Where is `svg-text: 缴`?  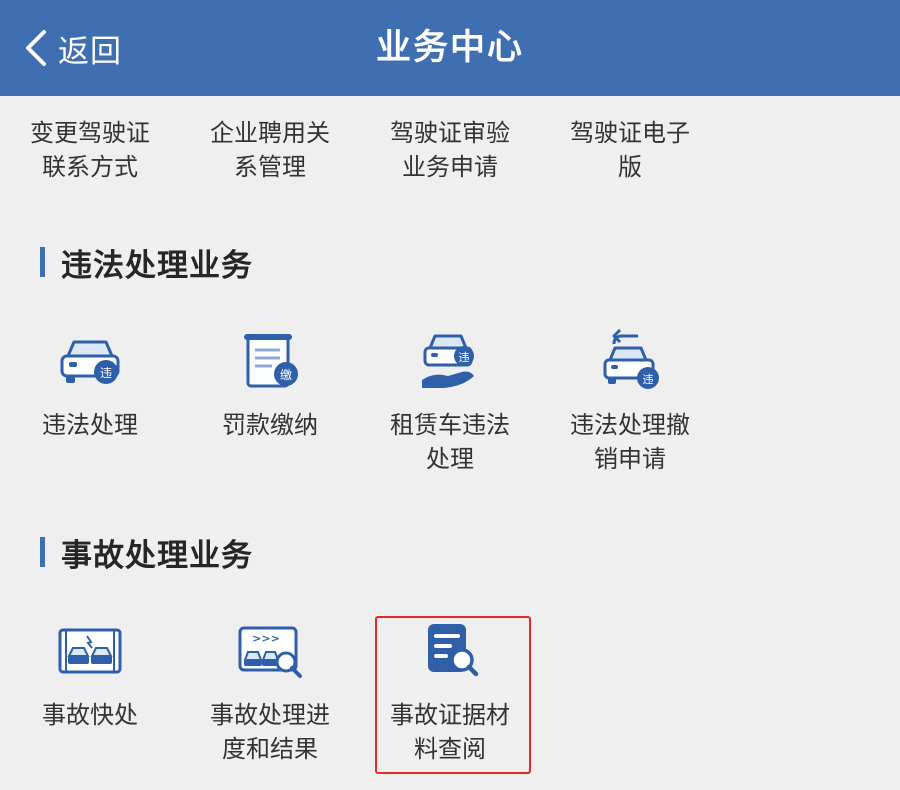
svg-text: 缴 is located at coordinates (286, 374).